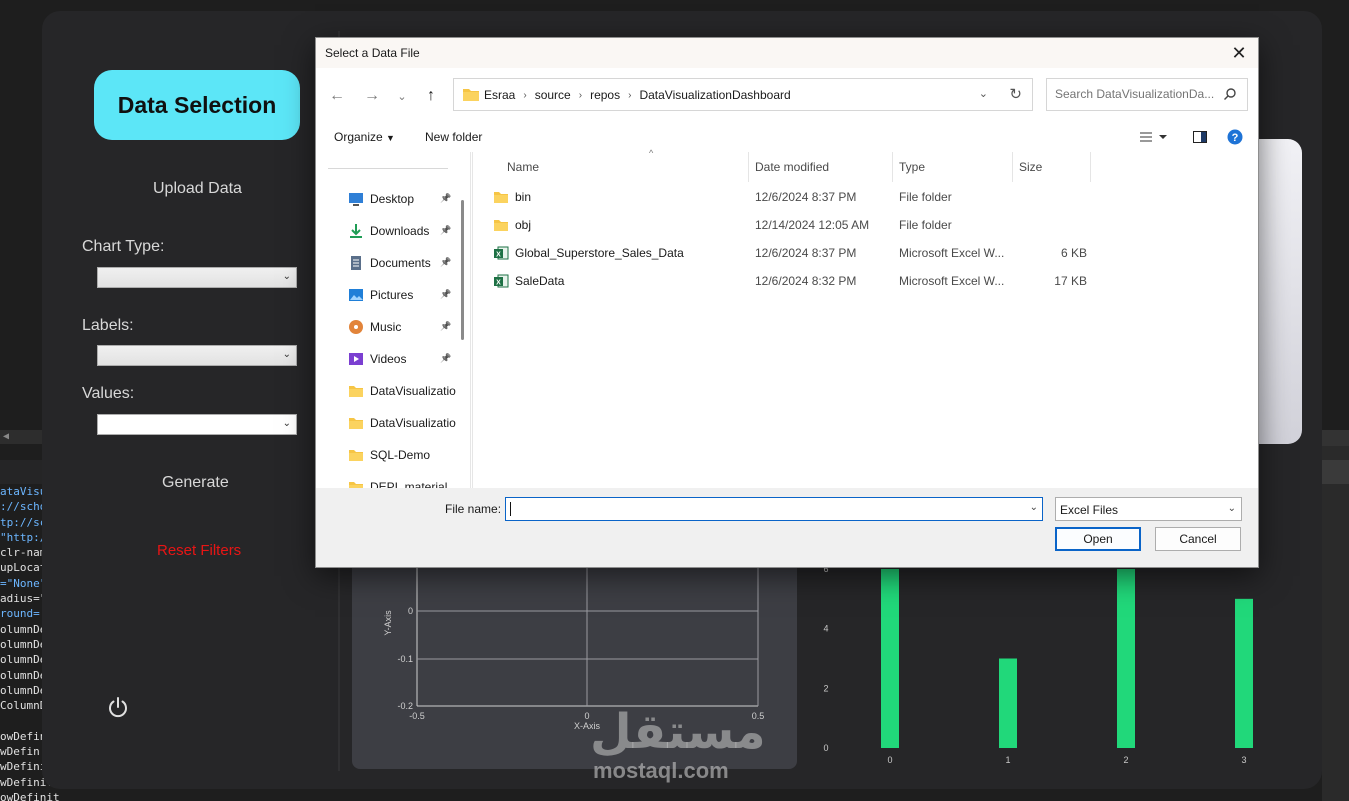 Image resolution: width=1349 pixels, height=801 pixels. What do you see at coordinates (417, 716) in the screenshot?
I see `x-tick-label: -0.5` at bounding box center [417, 716].